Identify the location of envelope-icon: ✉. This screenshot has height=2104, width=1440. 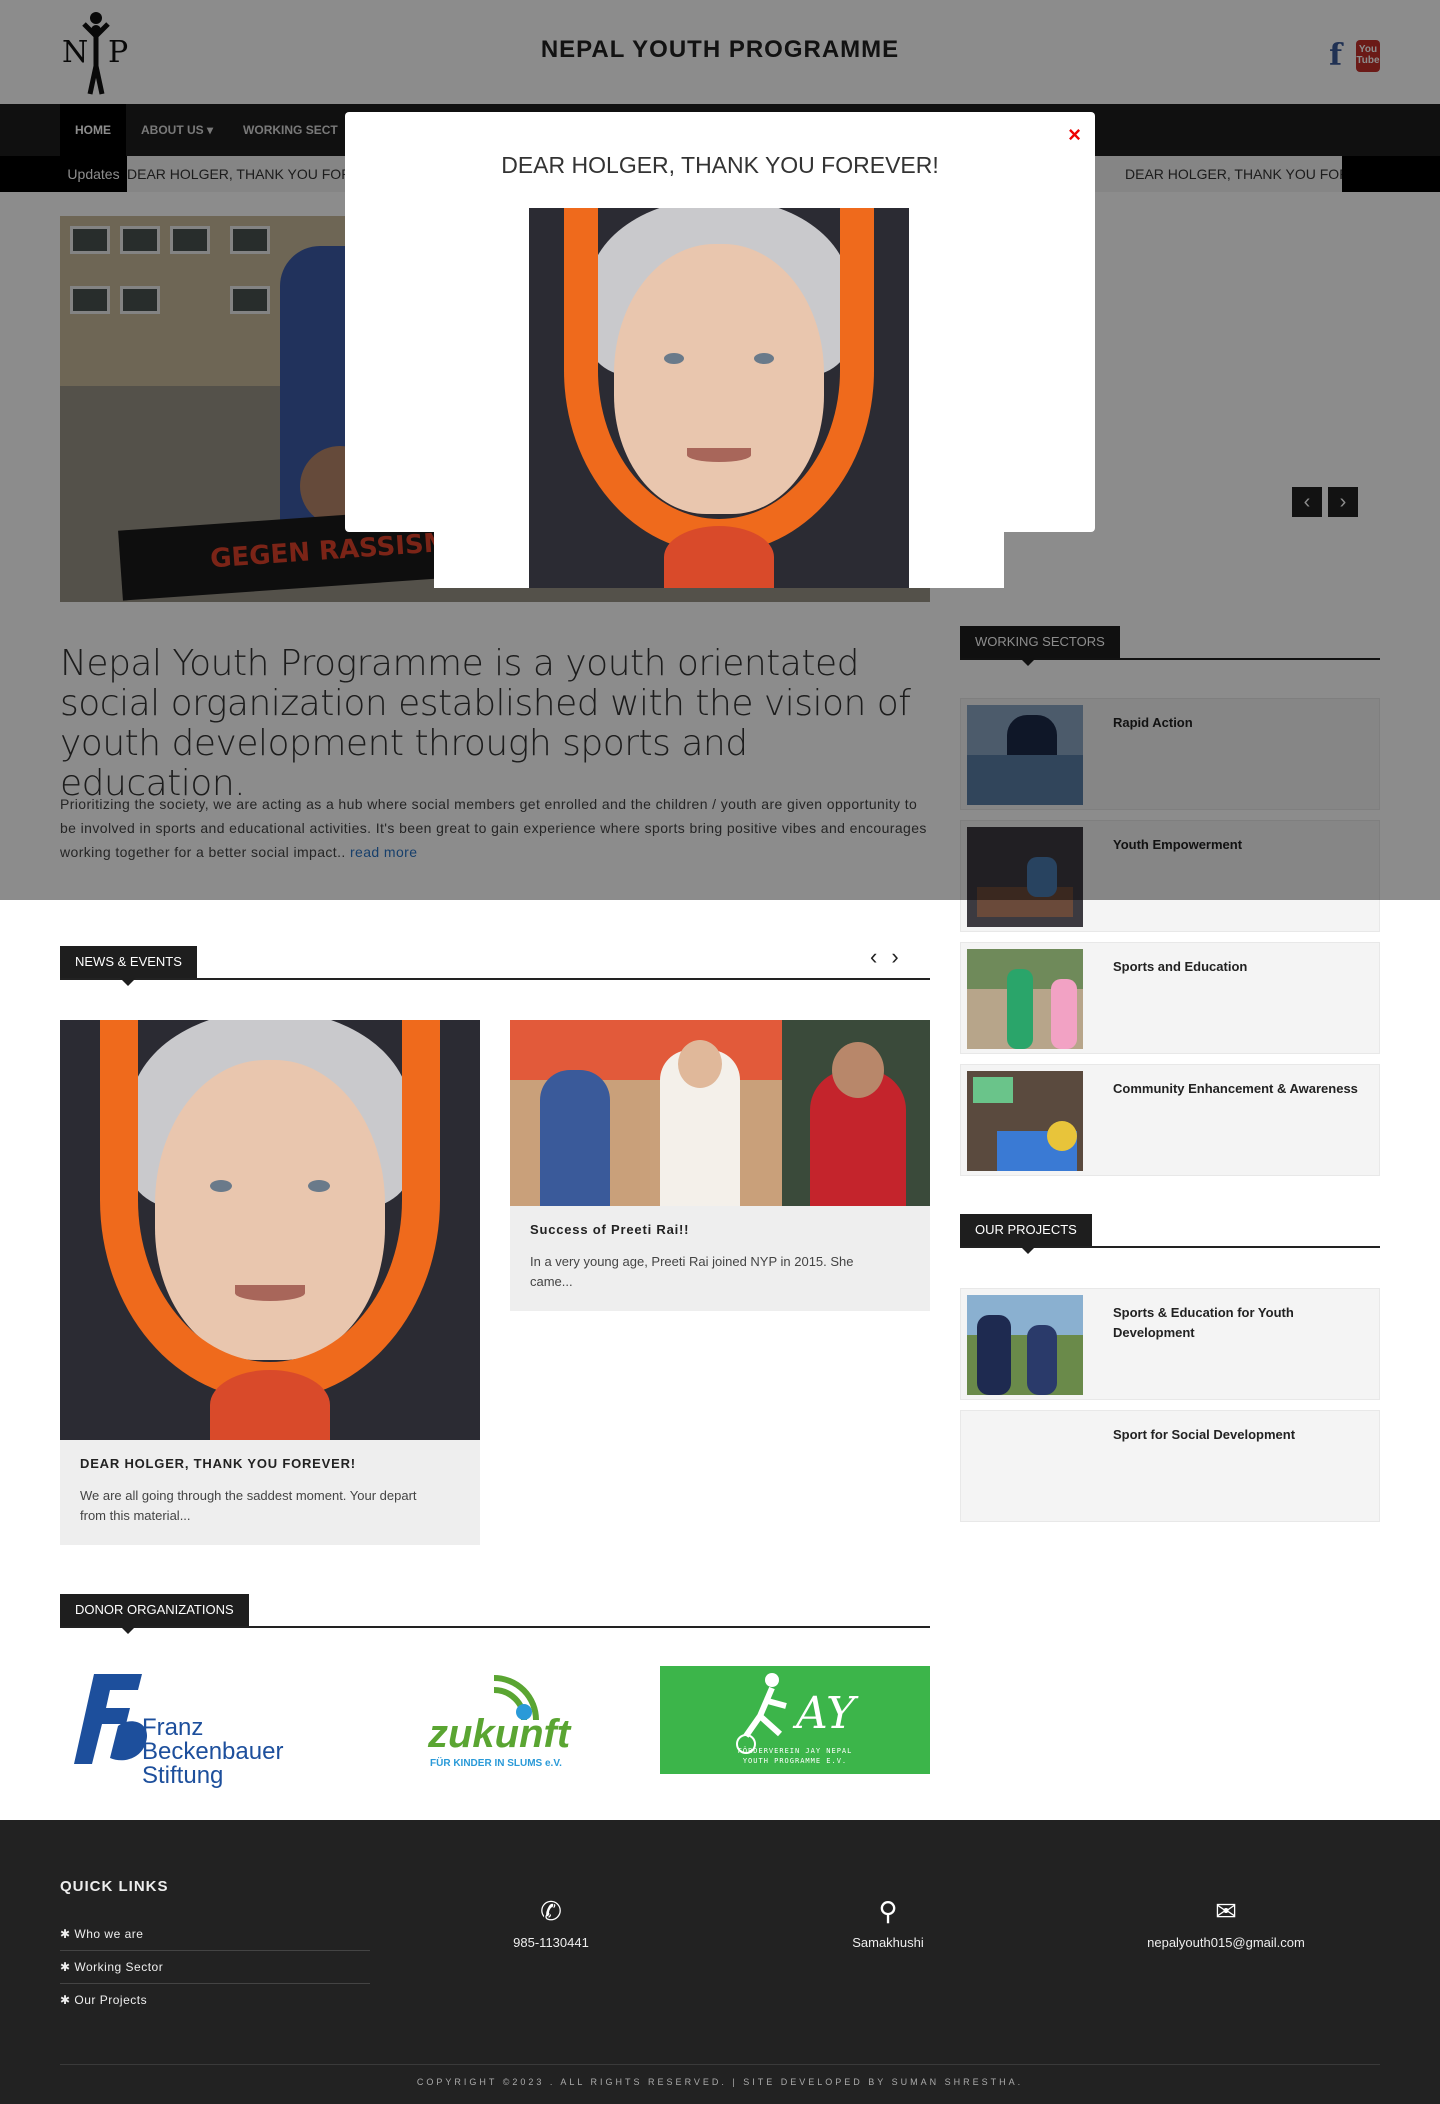
(1226, 1911).